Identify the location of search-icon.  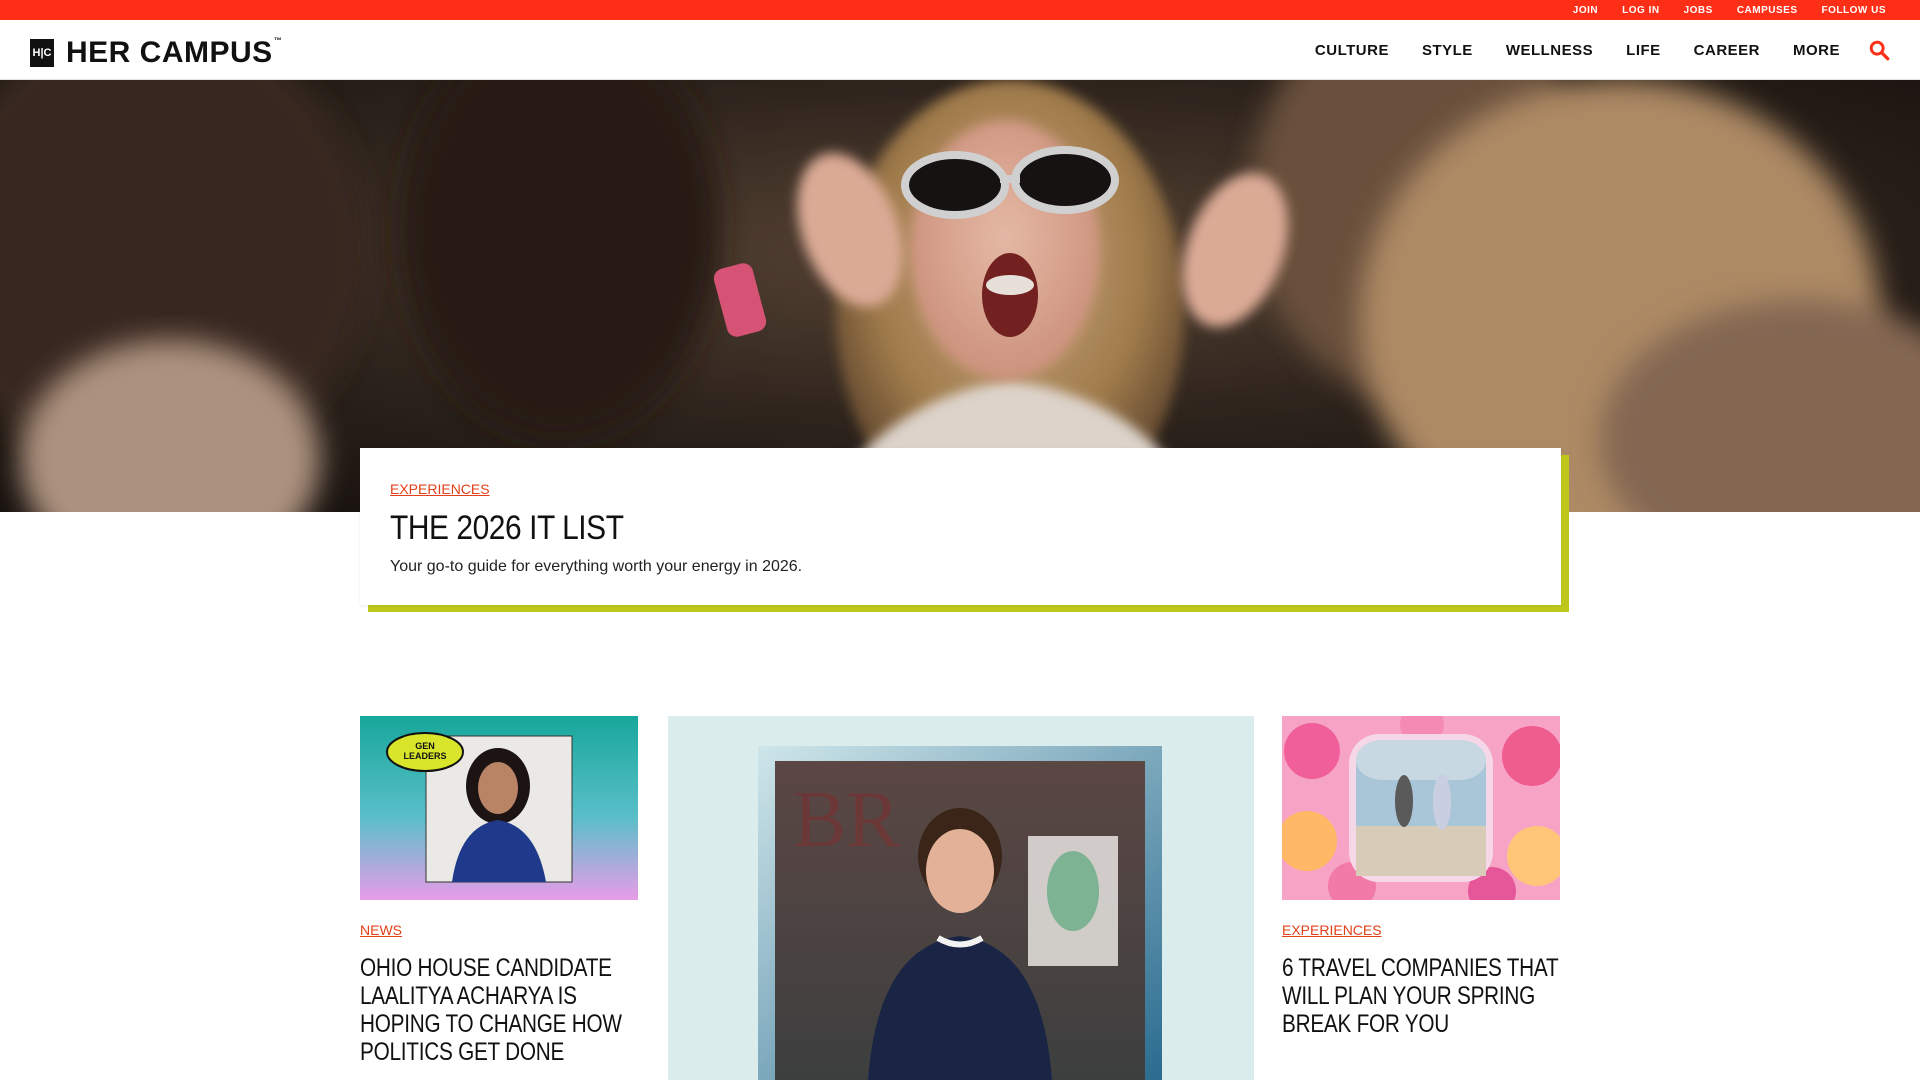
(1879, 50).